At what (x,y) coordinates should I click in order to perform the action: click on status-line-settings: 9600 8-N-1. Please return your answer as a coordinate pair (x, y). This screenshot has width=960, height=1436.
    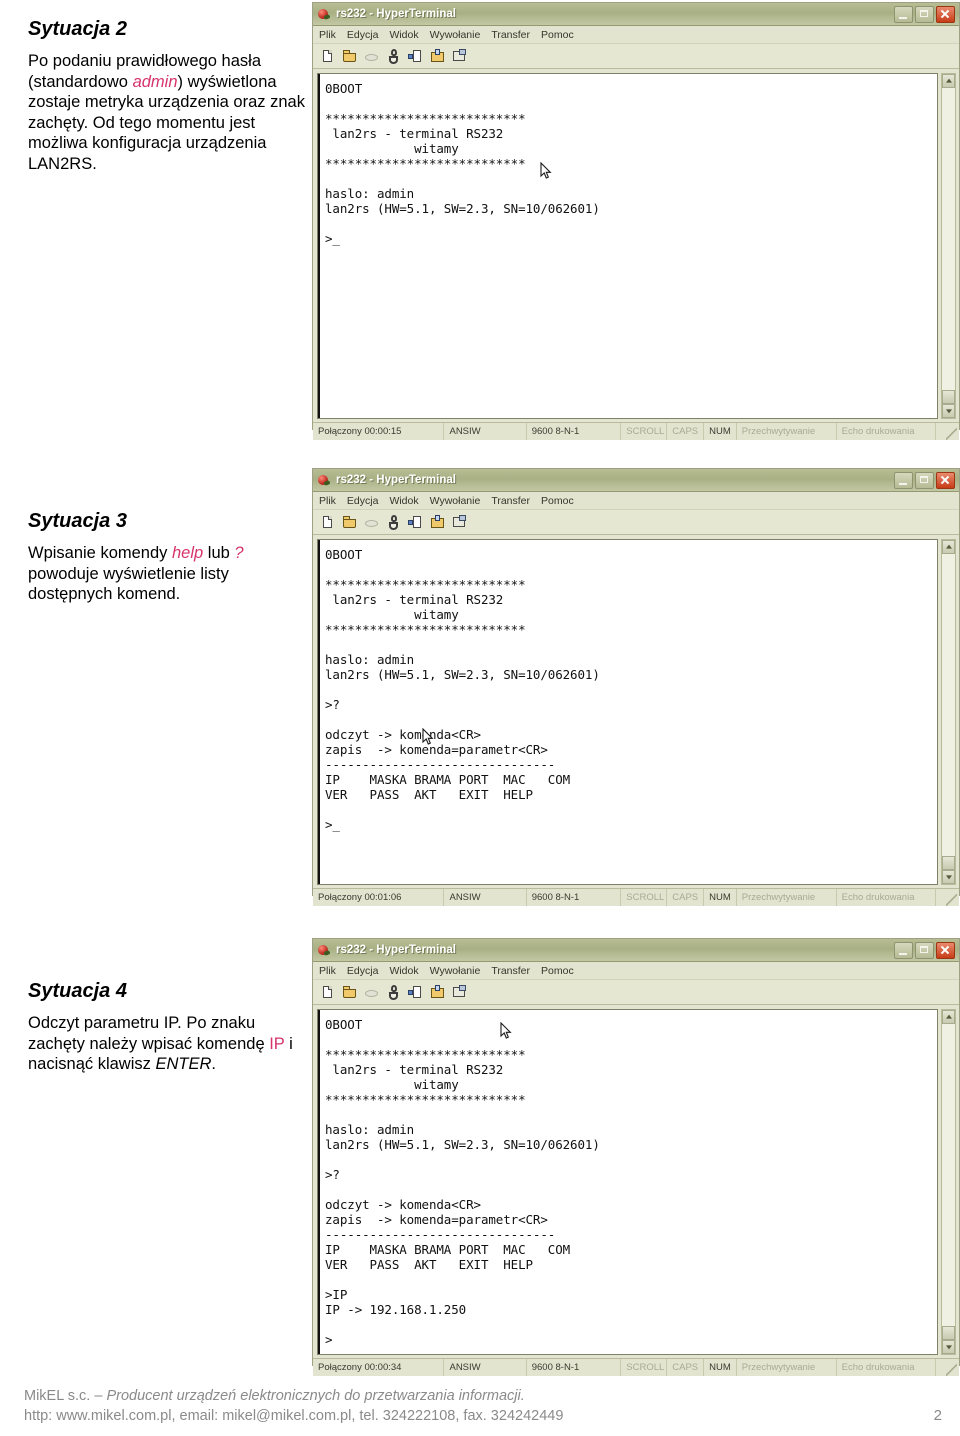
    Looking at the image, I should click on (574, 1367).